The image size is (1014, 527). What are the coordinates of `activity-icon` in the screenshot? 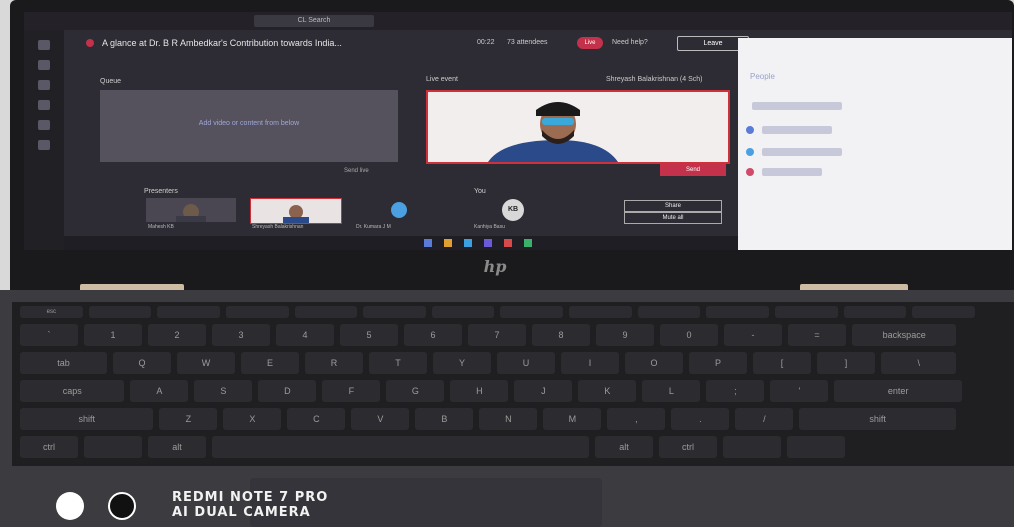 It's located at (44, 45).